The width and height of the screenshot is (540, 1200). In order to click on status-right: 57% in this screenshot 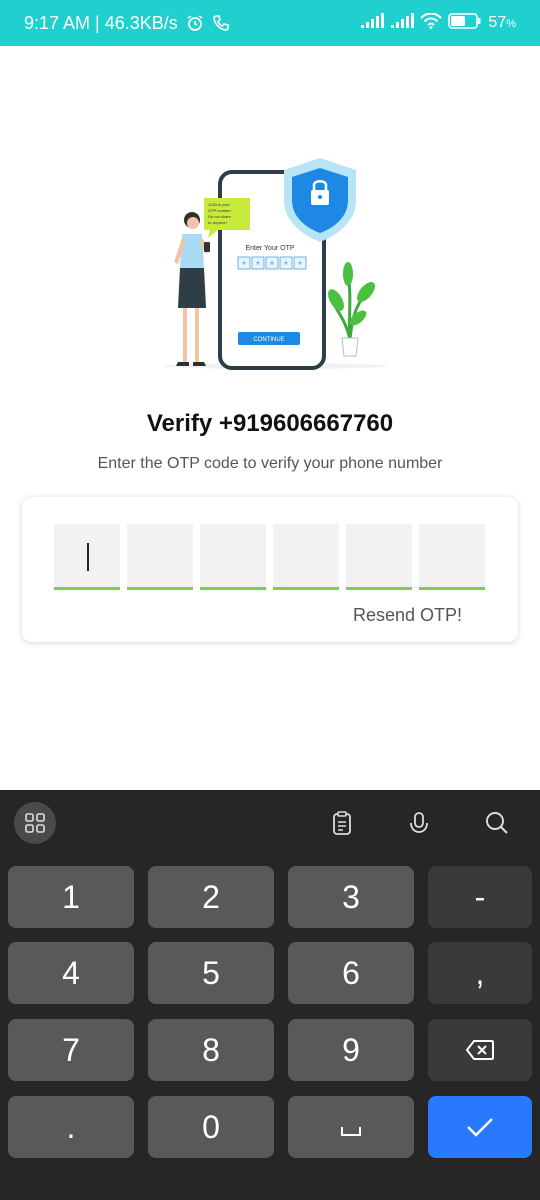, I will do `click(438, 23)`.